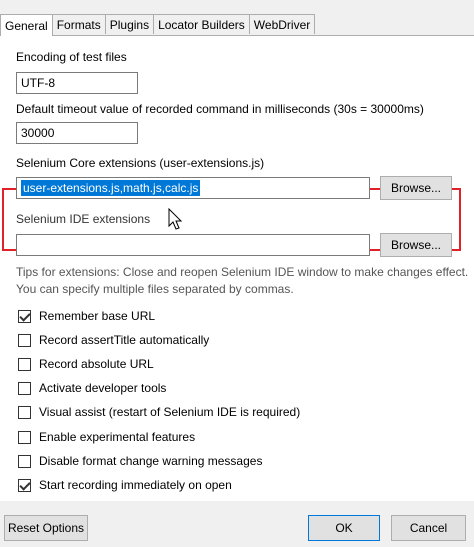 The width and height of the screenshot is (474, 547). What do you see at coordinates (97, 316) in the screenshot?
I see `option-label: Remember base URL` at bounding box center [97, 316].